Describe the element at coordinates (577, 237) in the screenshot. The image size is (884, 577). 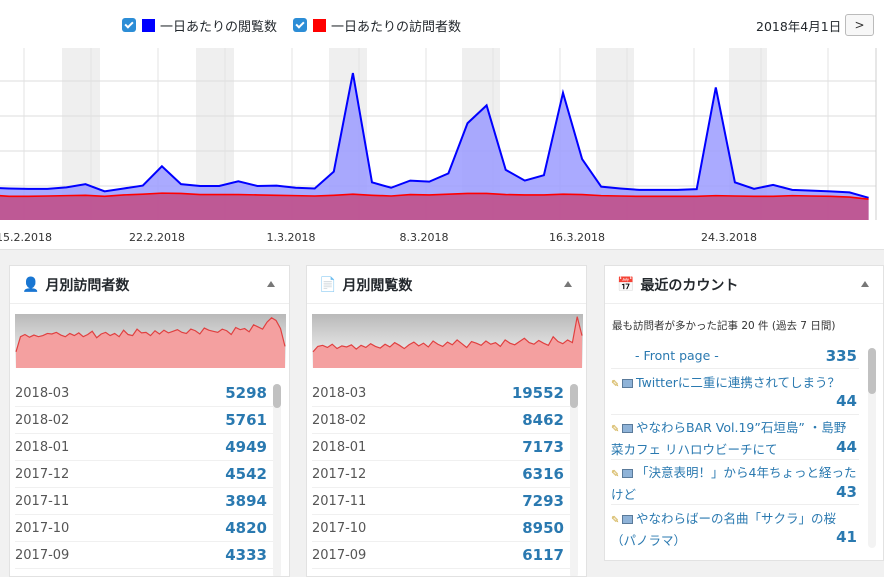
I see `x-tick-label: 16.3.2018` at that location.